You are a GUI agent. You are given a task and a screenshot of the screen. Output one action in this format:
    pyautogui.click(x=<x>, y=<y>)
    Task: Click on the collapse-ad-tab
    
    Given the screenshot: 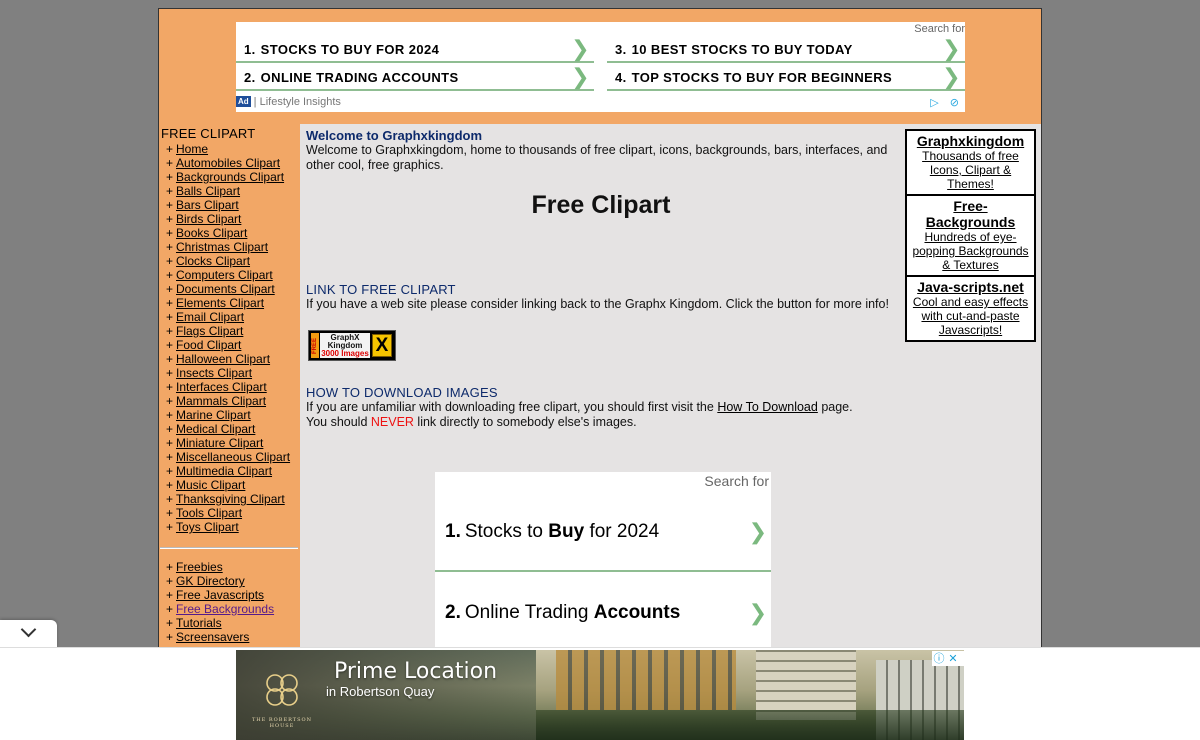 What is the action you would take?
    pyautogui.click(x=28, y=634)
    